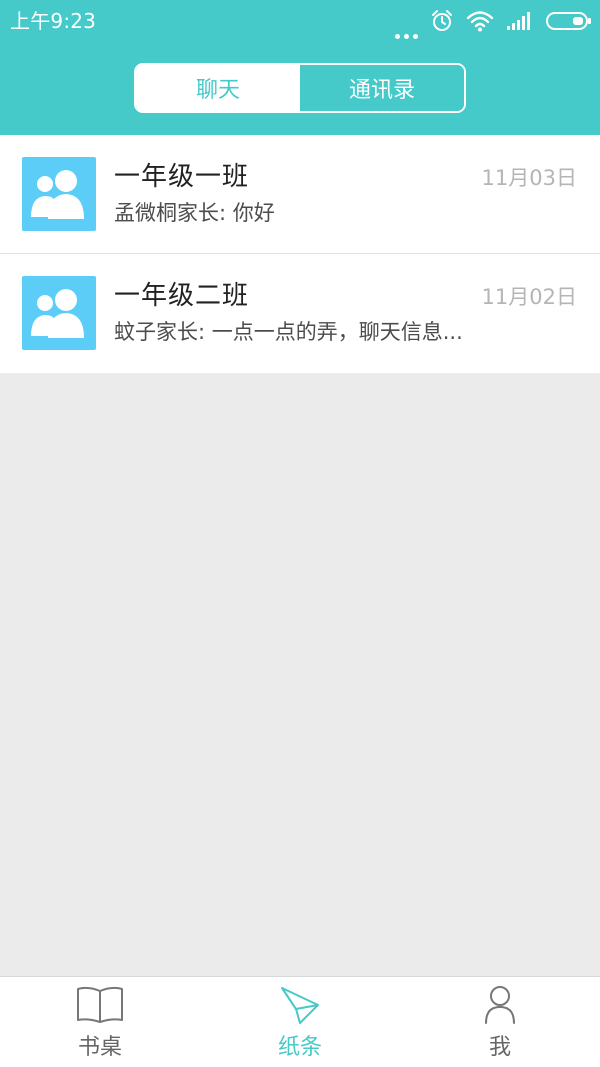 The height and width of the screenshot is (1067, 600). I want to click on status-time: 上午9:23, so click(53, 21).